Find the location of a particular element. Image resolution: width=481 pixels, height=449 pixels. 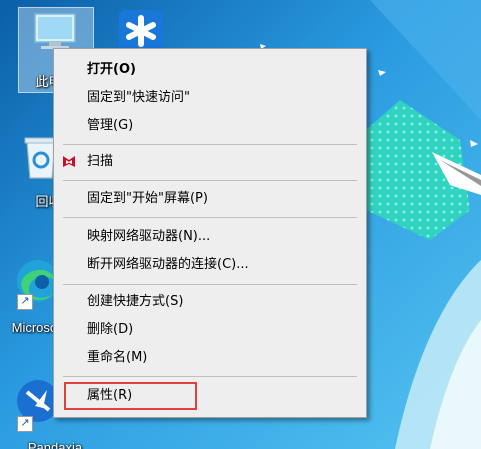

menu-item-open: 打开(O) is located at coordinates (210, 70).